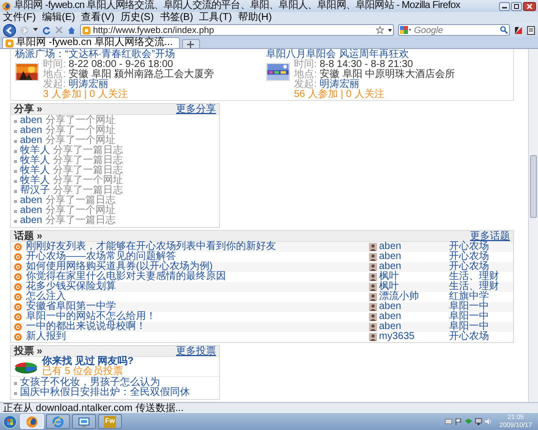  I want to click on menu-item: 文件(F), so click(19, 17).